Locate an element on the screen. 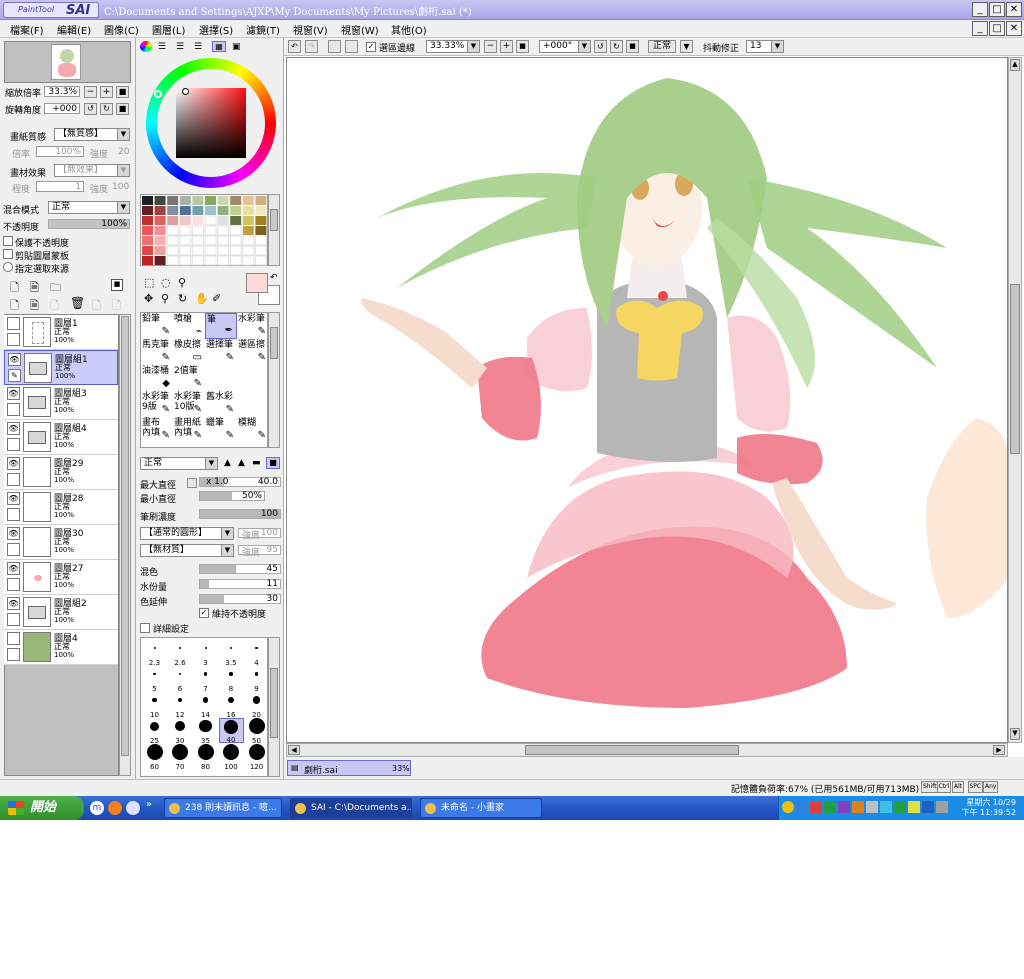  invert-selection-button is located at coordinates (351, 46).